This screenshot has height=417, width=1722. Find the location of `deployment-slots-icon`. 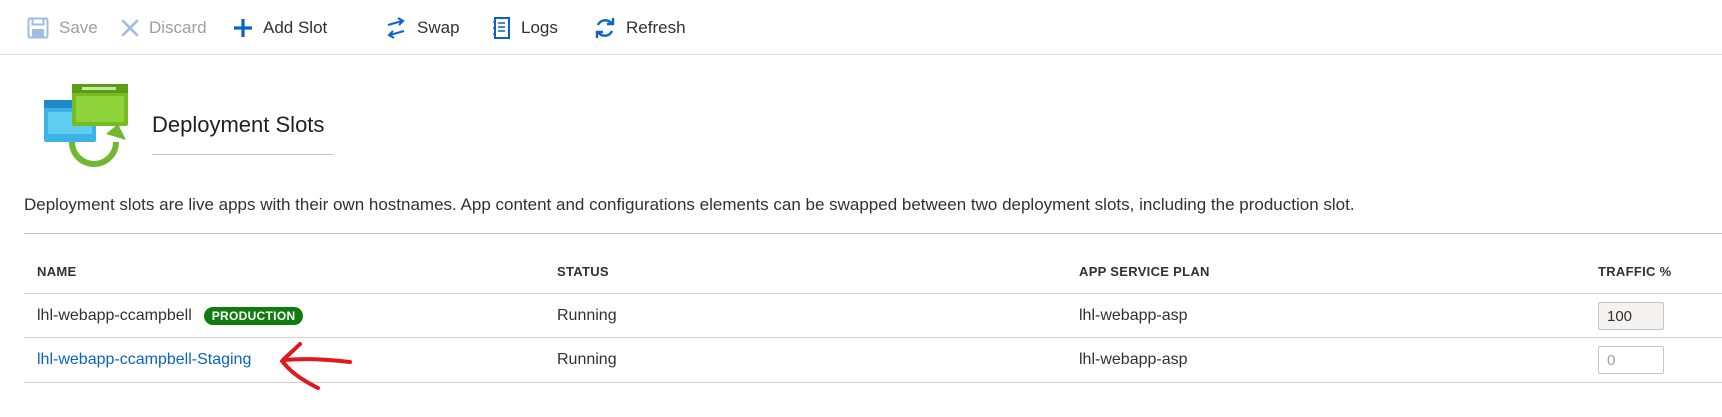

deployment-slots-icon is located at coordinates (86, 127).